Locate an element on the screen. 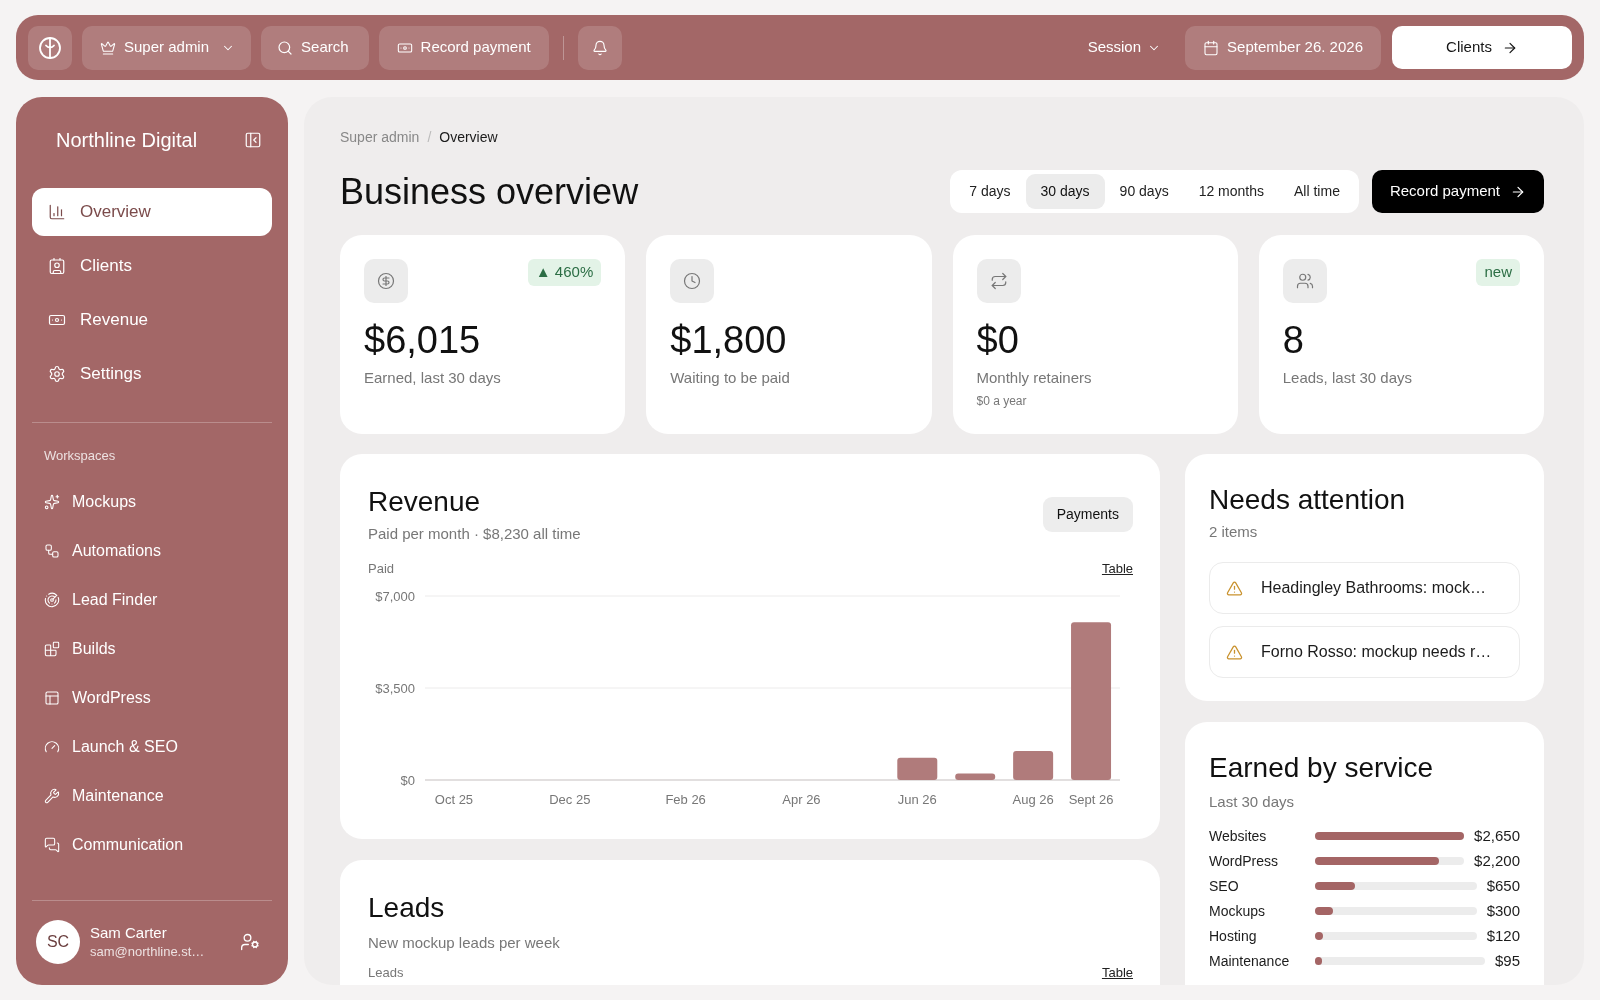  sidebar-item: WordPress is located at coordinates (152, 698).